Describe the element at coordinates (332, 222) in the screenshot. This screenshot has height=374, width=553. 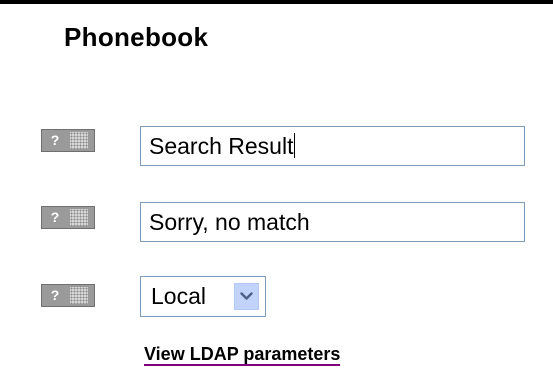
I see `status-field: Sorry, no match` at that location.